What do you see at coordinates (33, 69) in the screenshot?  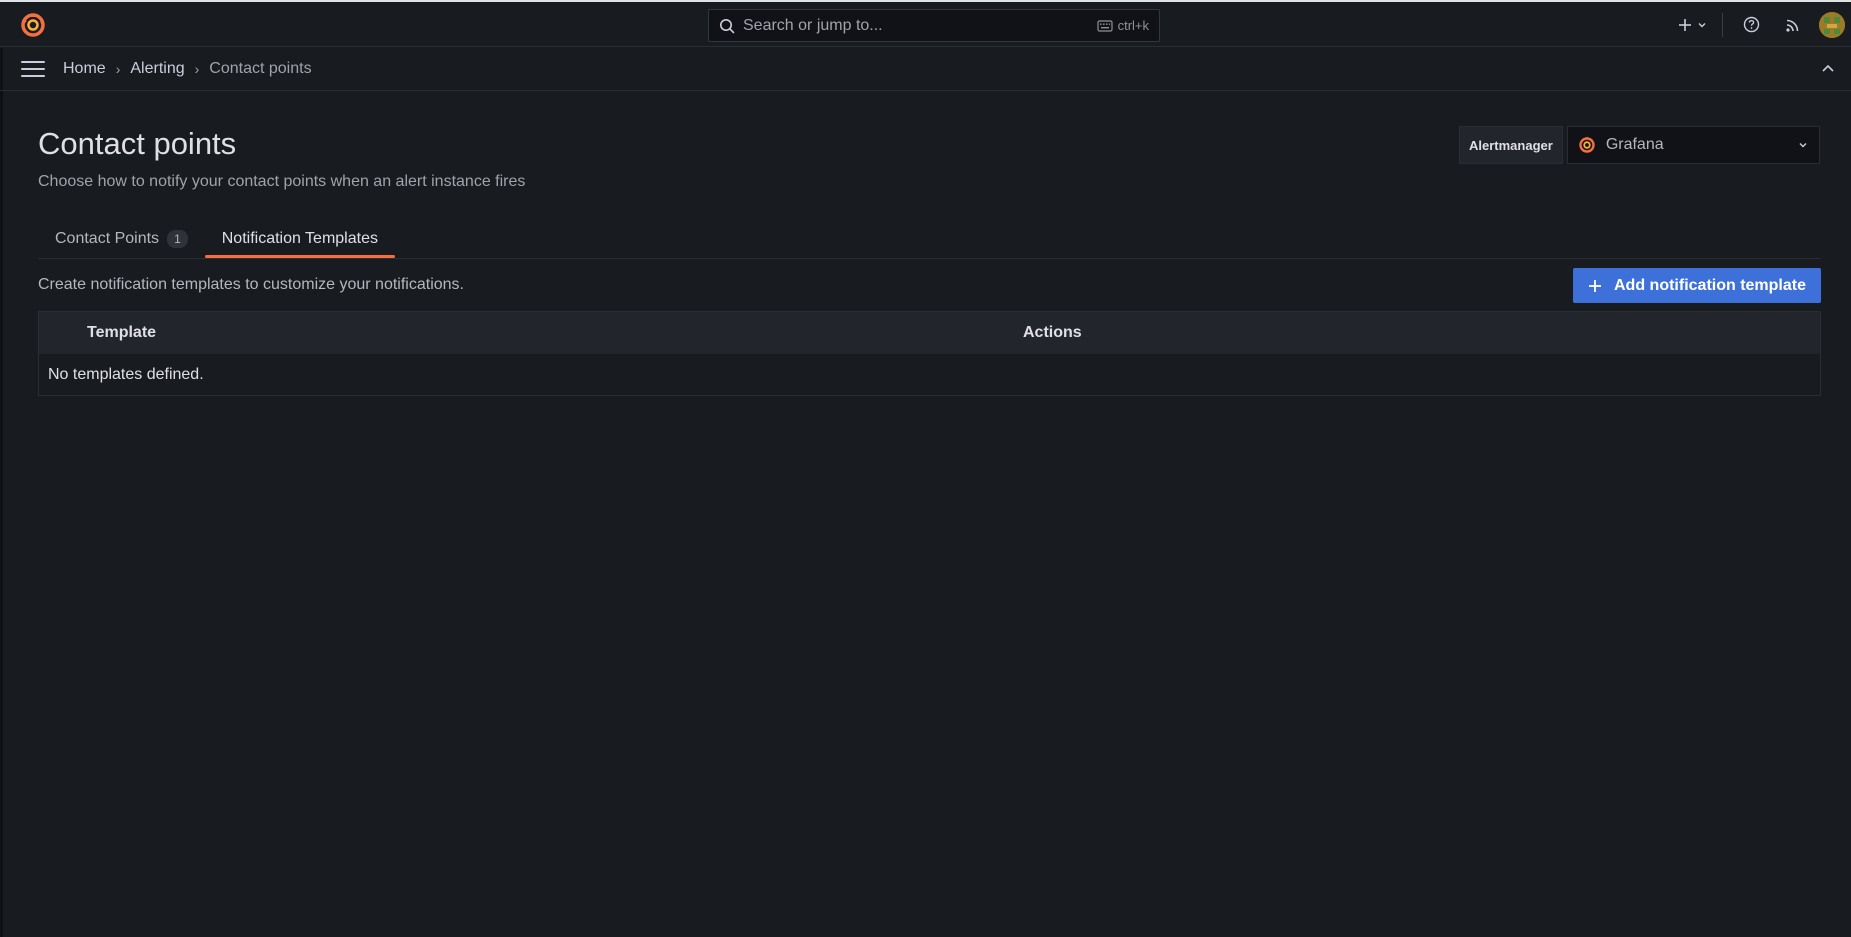 I see `hamburger-menu-icon` at bounding box center [33, 69].